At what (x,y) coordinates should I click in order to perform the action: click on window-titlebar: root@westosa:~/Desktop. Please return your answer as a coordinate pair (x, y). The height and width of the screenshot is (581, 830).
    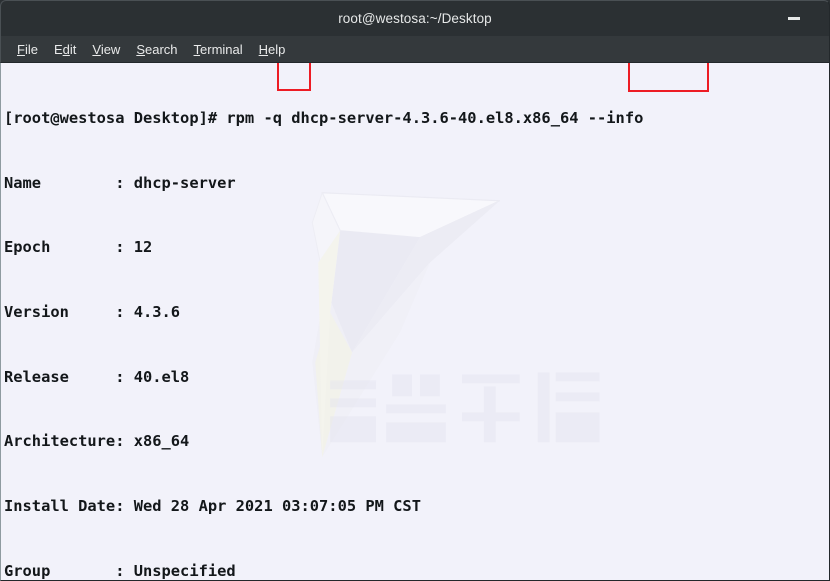
    Looking at the image, I should click on (415, 18).